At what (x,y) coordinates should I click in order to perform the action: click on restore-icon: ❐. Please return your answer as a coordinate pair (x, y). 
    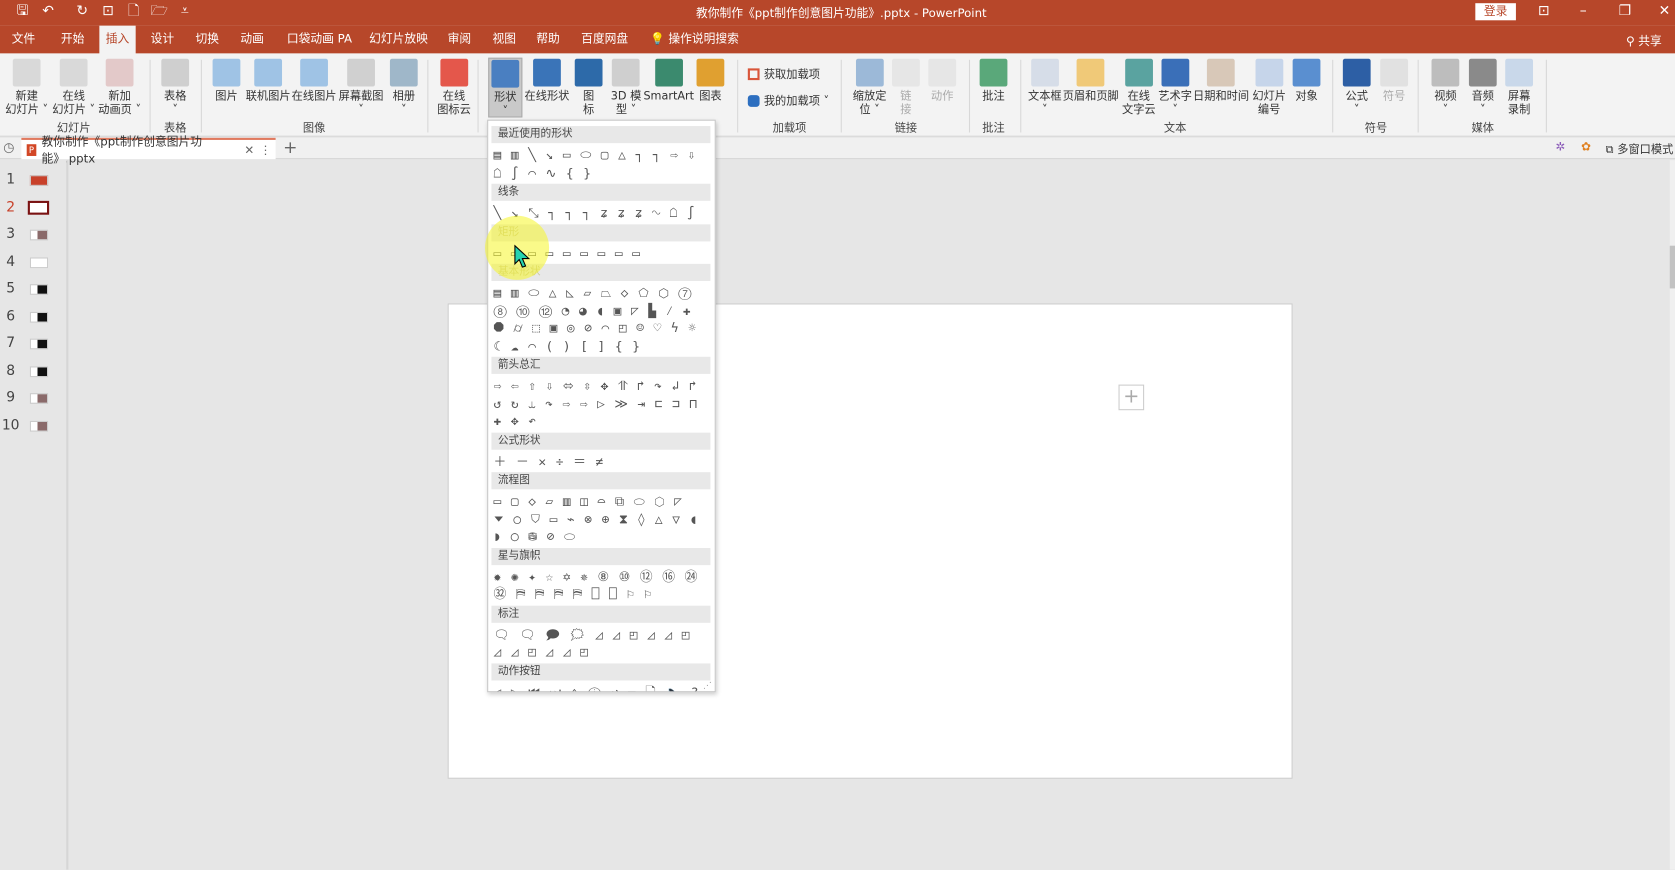
    Looking at the image, I should click on (1624, 11).